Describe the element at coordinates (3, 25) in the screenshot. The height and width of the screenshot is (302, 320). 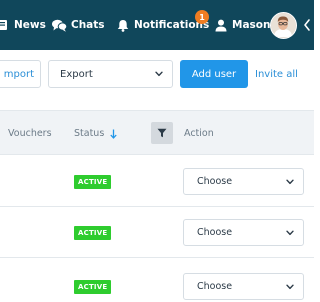
I see `newspaper-icon` at that location.